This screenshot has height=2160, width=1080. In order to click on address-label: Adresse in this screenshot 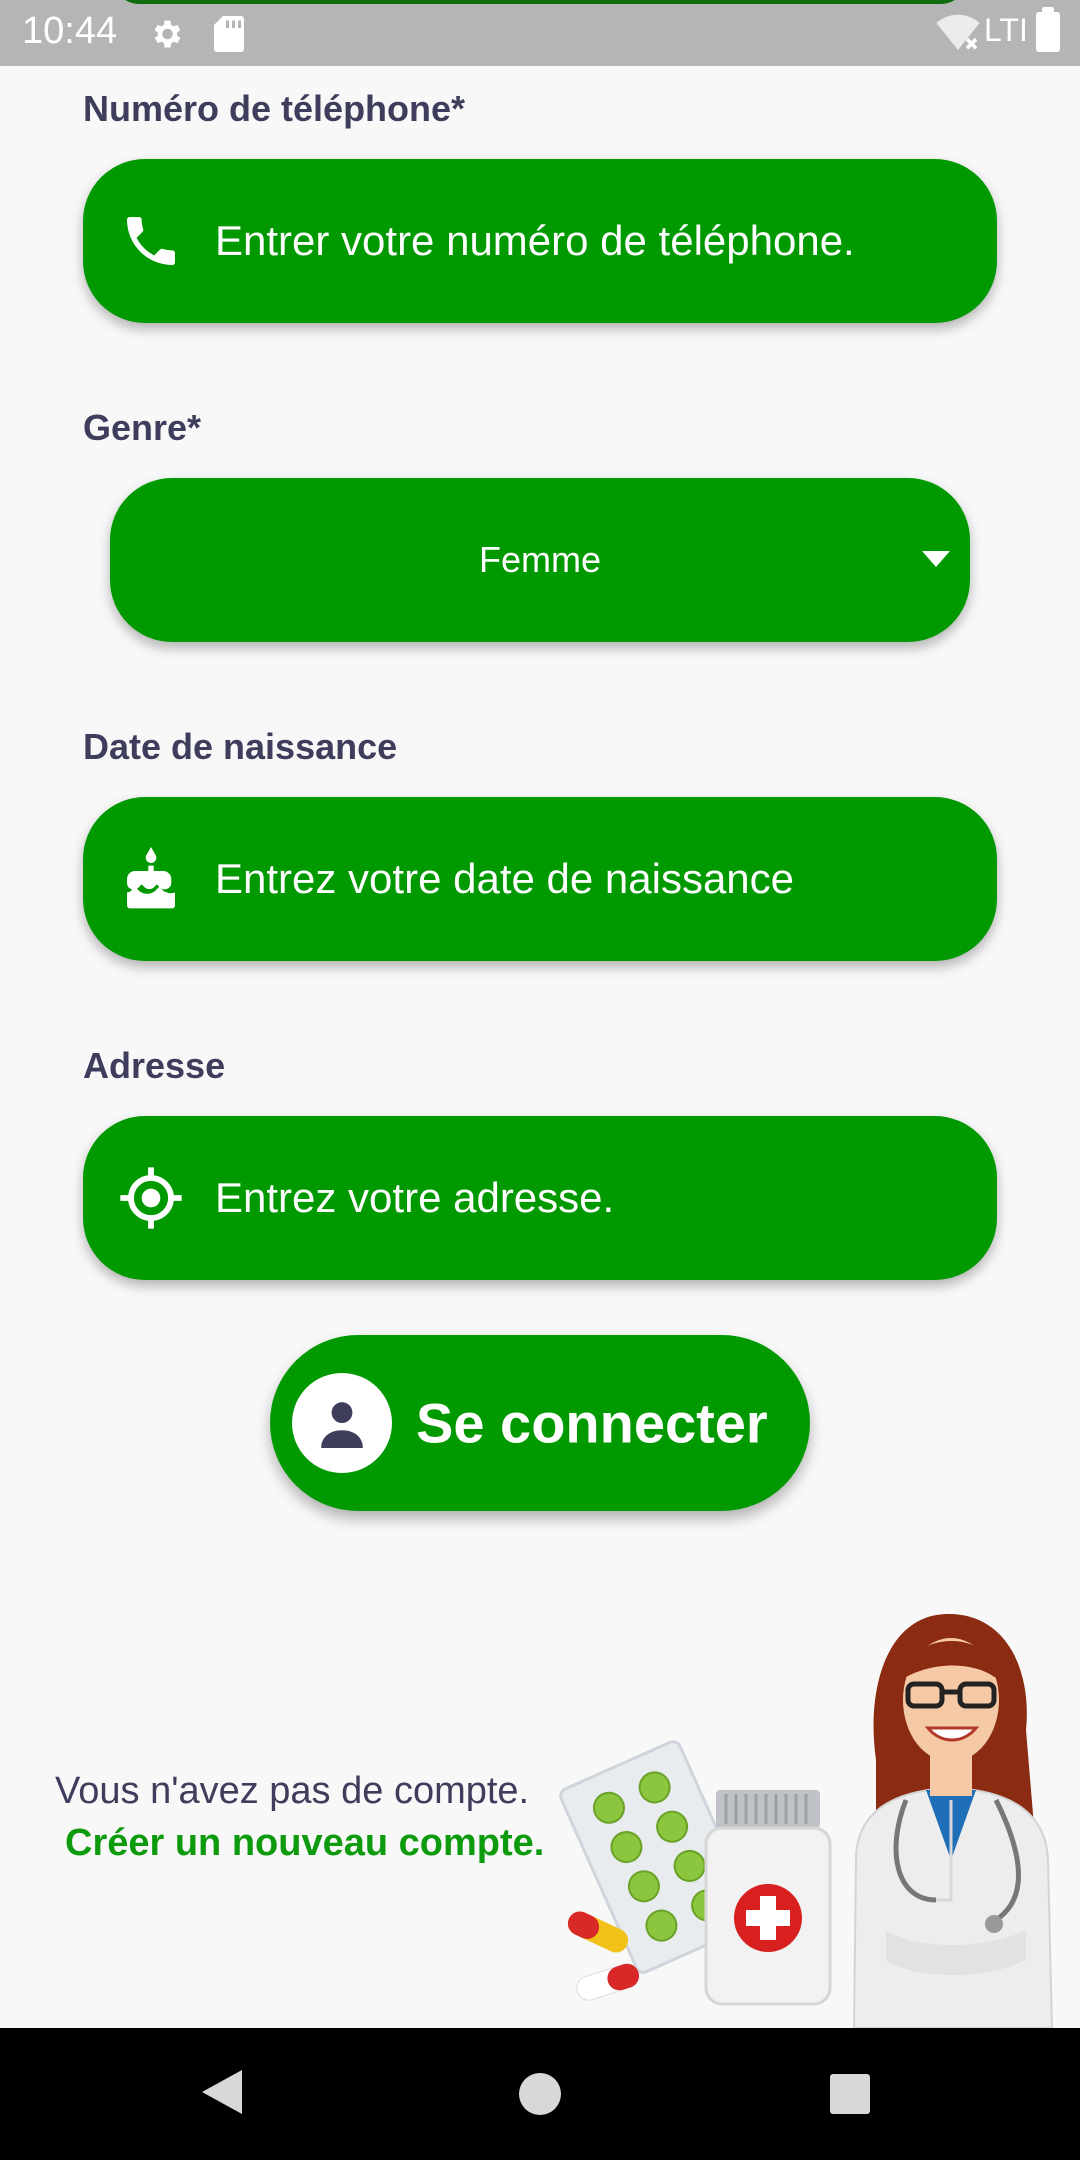, I will do `click(154, 1065)`.